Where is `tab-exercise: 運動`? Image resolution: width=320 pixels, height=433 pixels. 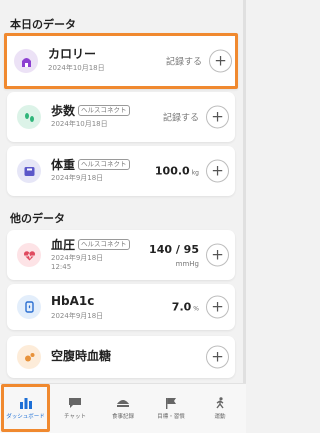
tab-exercise: 運動 is located at coordinates (220, 408).